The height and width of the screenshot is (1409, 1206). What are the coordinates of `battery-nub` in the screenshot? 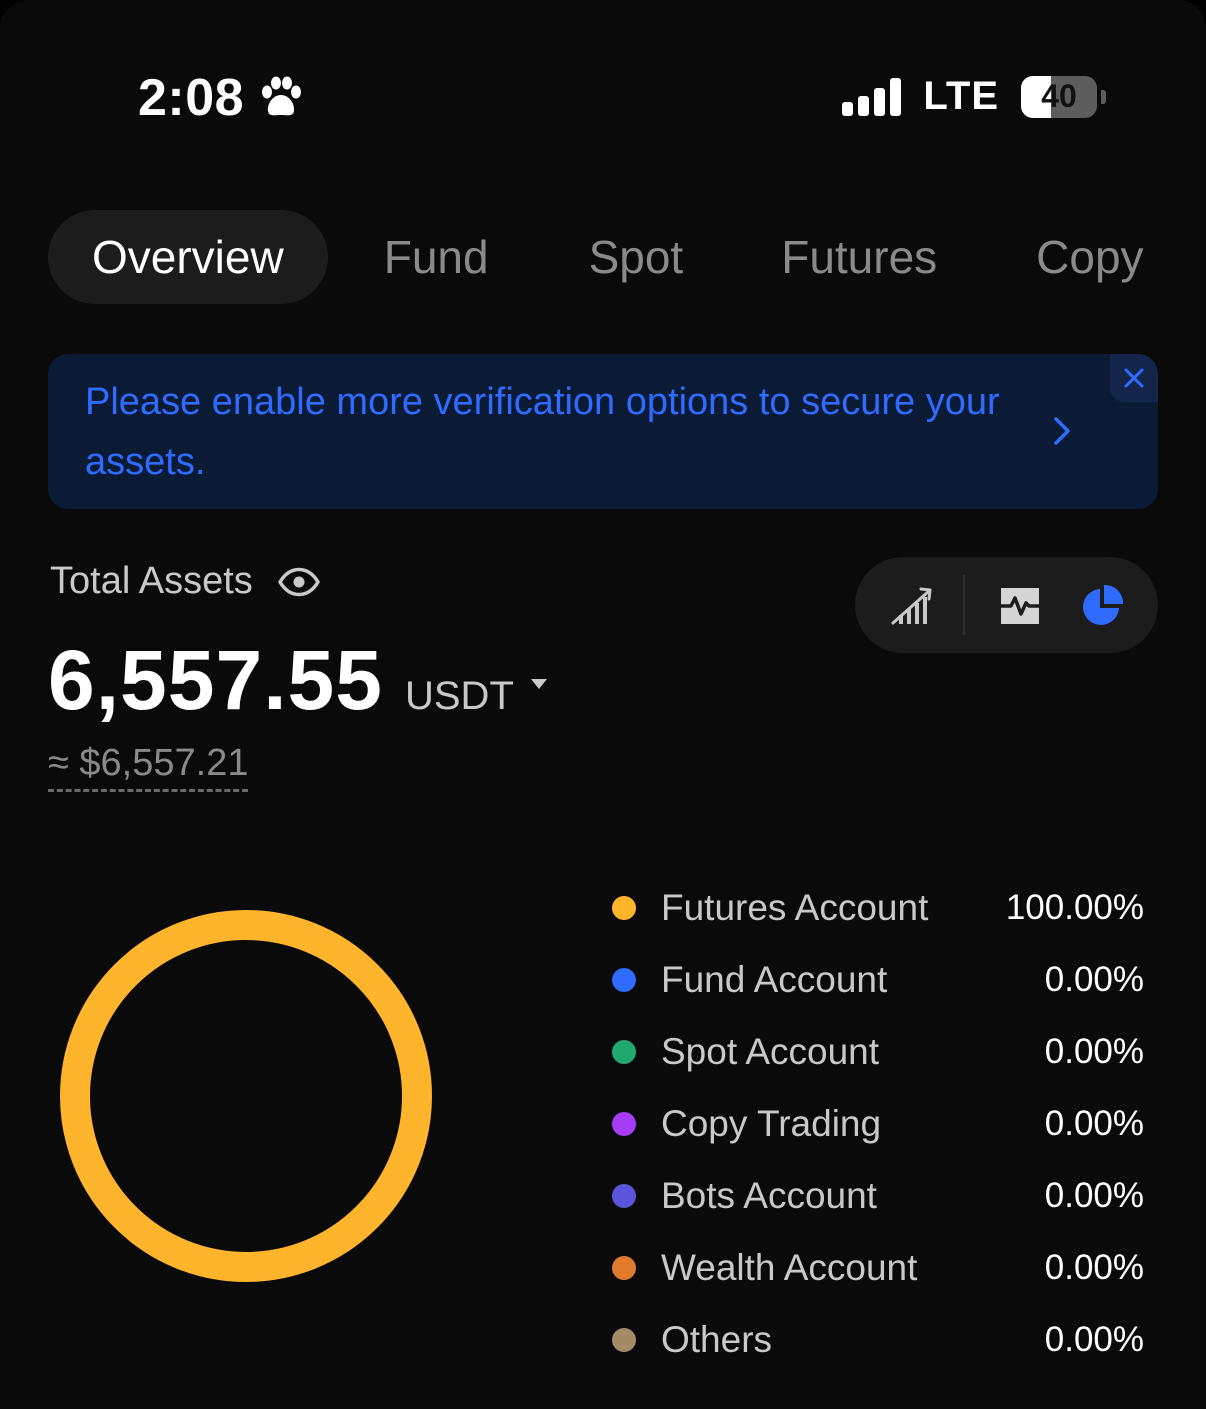 It's located at (1103, 96).